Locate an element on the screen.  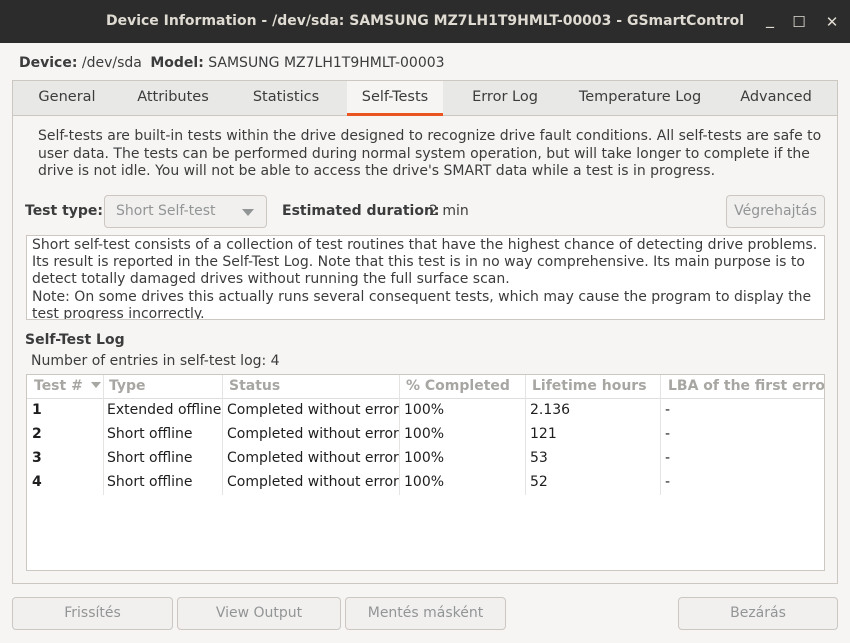
duration-label: Estimated duration: is located at coordinates (361, 211).